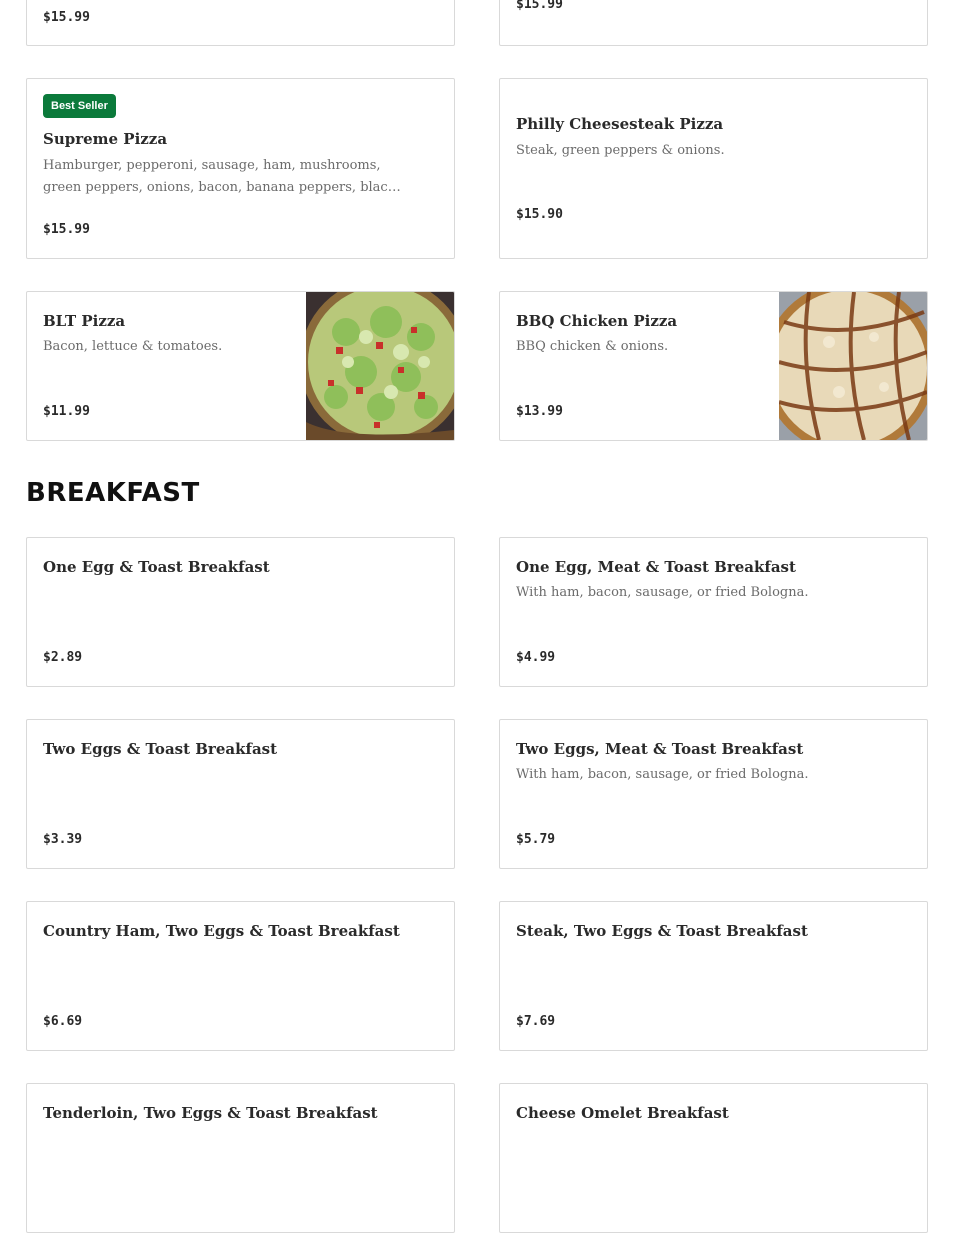  What do you see at coordinates (597, 321) in the screenshot?
I see `item-title: BBQ Chicken Pizza` at bounding box center [597, 321].